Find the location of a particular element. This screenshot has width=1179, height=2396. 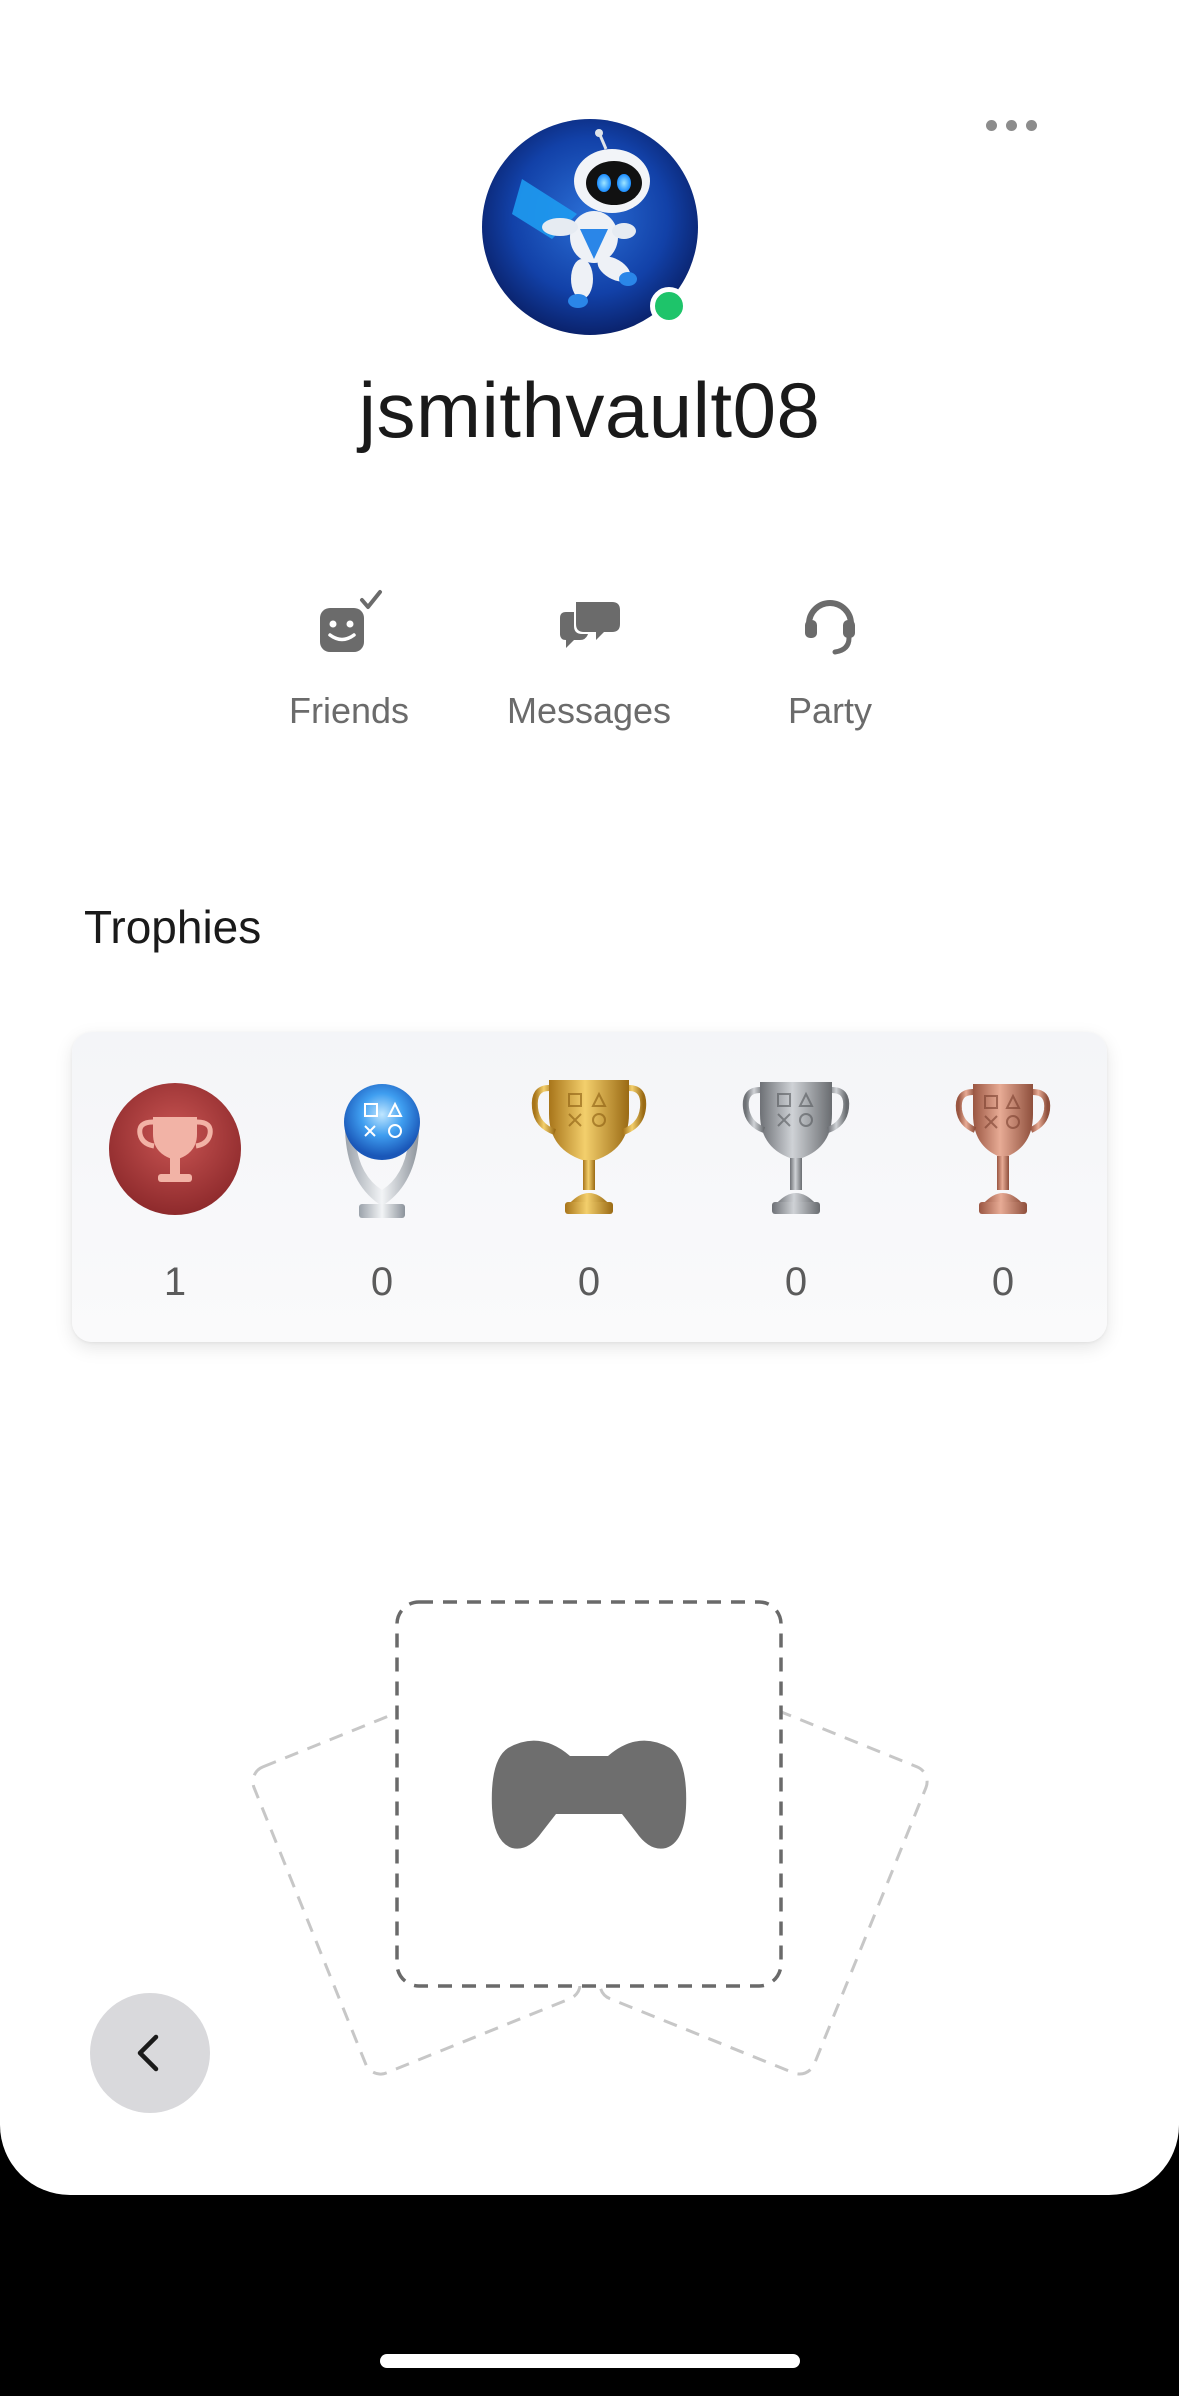

gold-trophy-item: 0 is located at coordinates (589, 1187).